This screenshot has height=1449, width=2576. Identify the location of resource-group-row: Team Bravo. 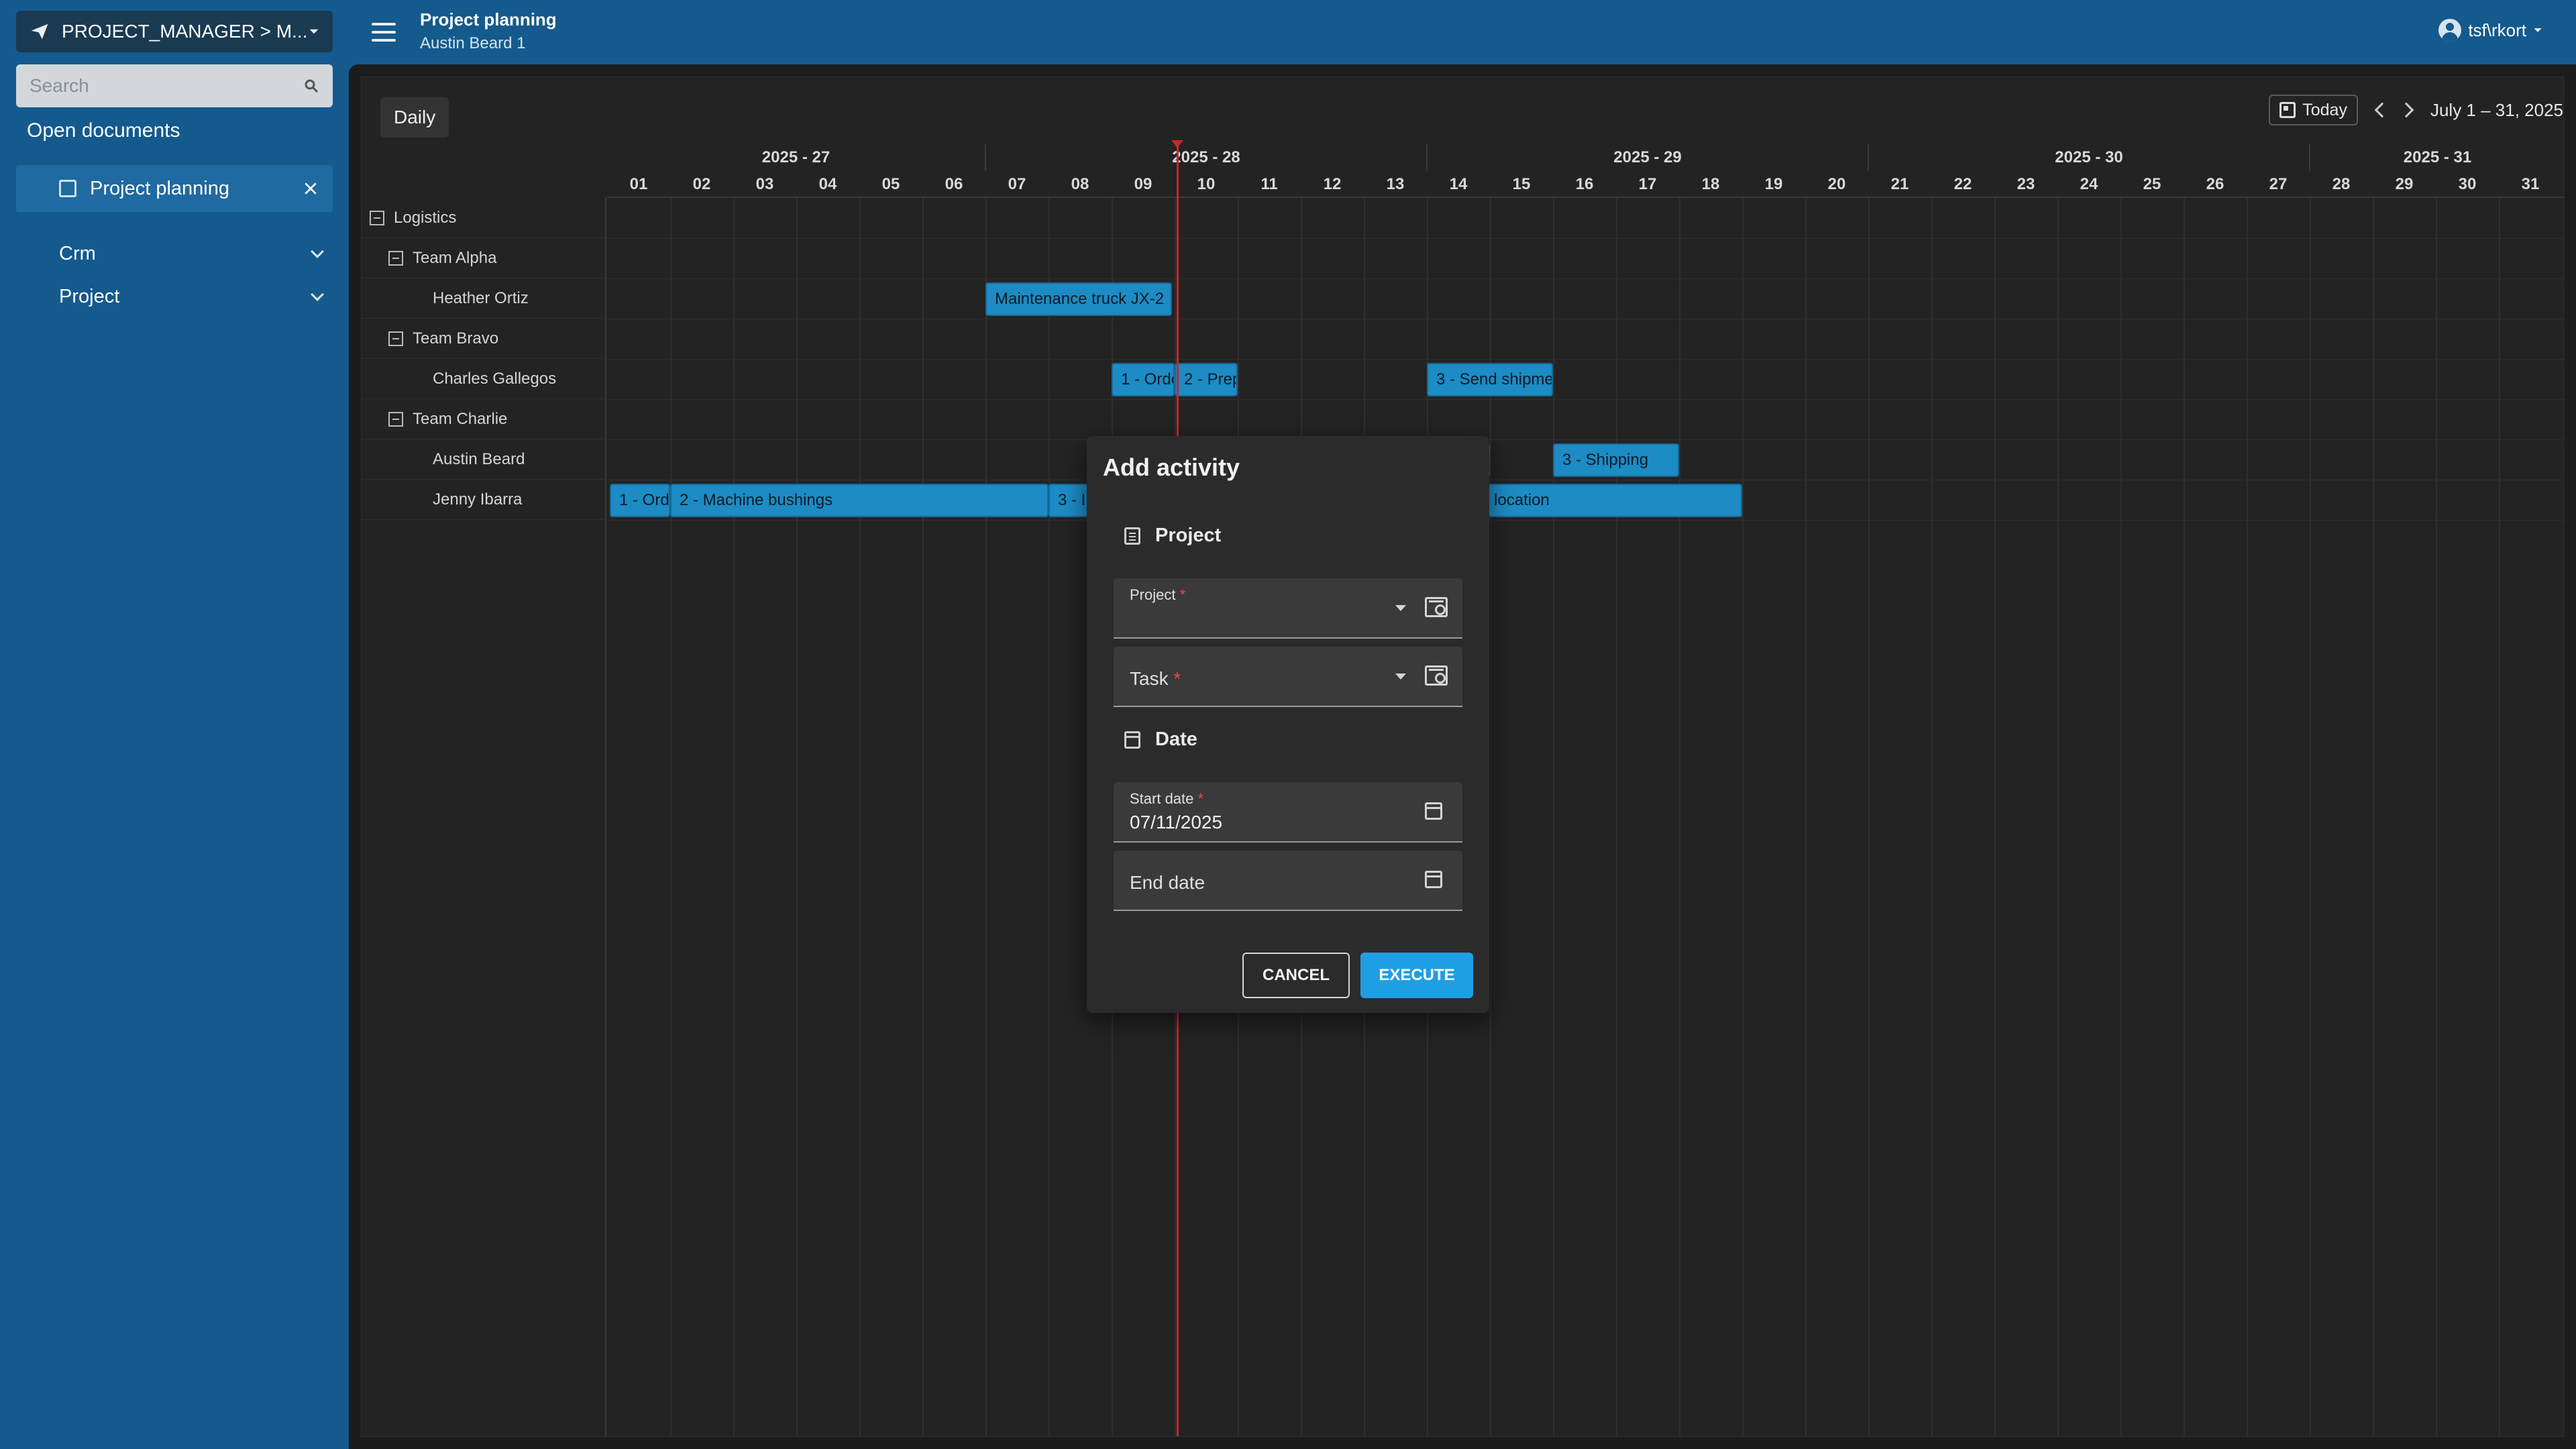
(484, 339).